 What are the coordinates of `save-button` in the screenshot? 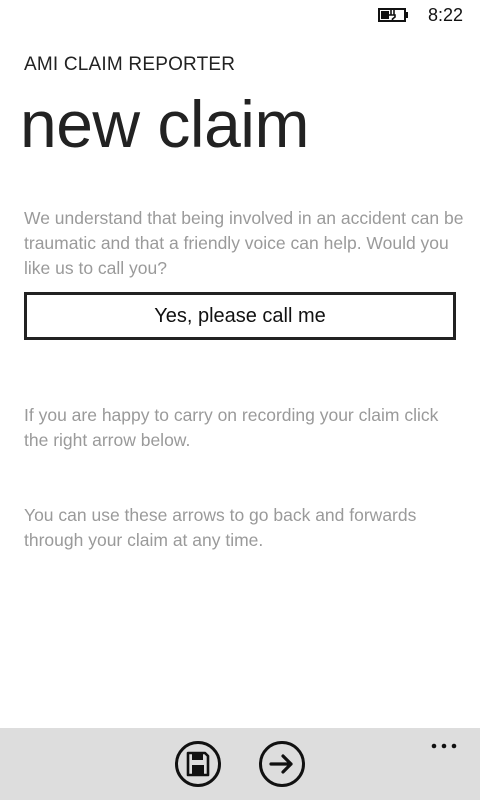 It's located at (198, 764).